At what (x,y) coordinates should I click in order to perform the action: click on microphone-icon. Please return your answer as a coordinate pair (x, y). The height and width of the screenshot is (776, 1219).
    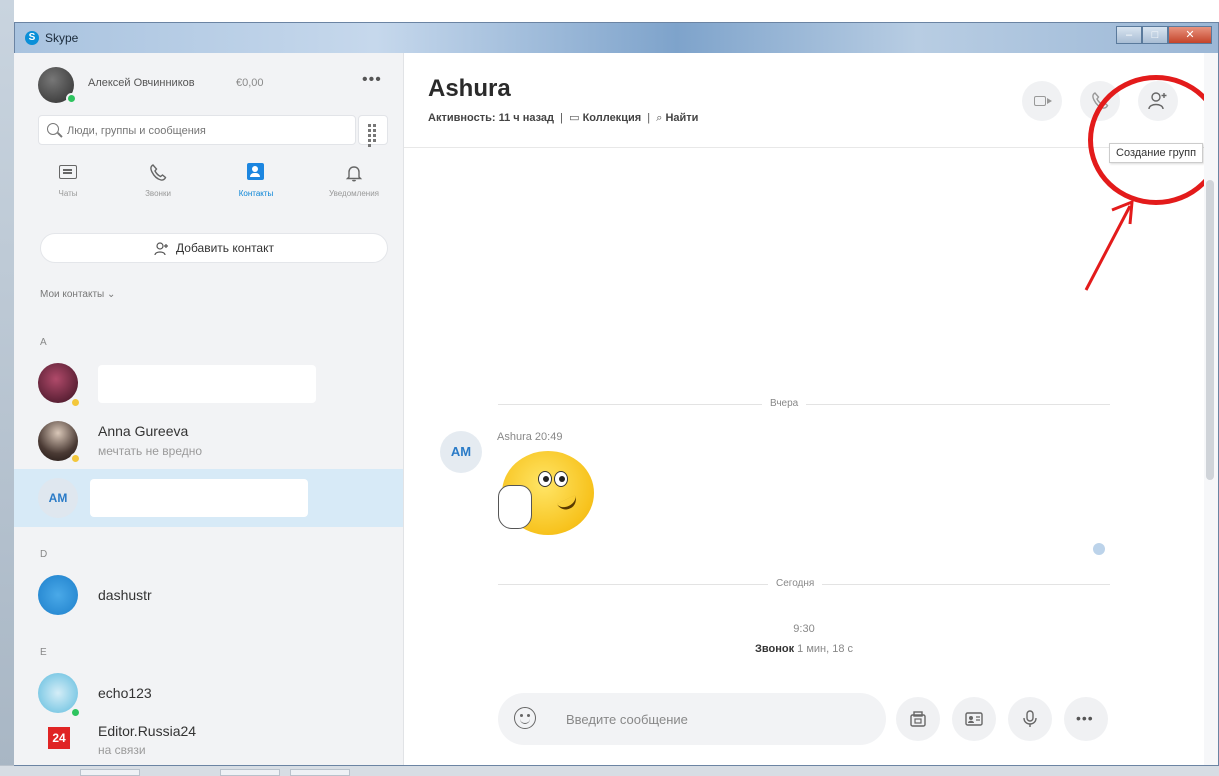
    Looking at the image, I should click on (1030, 718).